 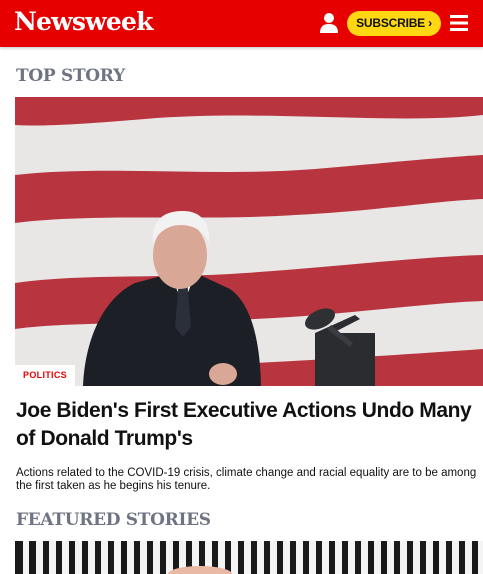 What do you see at coordinates (241, 23) in the screenshot?
I see `top-navigation-bar: Newsweek SUBSCRIBE ›` at bounding box center [241, 23].